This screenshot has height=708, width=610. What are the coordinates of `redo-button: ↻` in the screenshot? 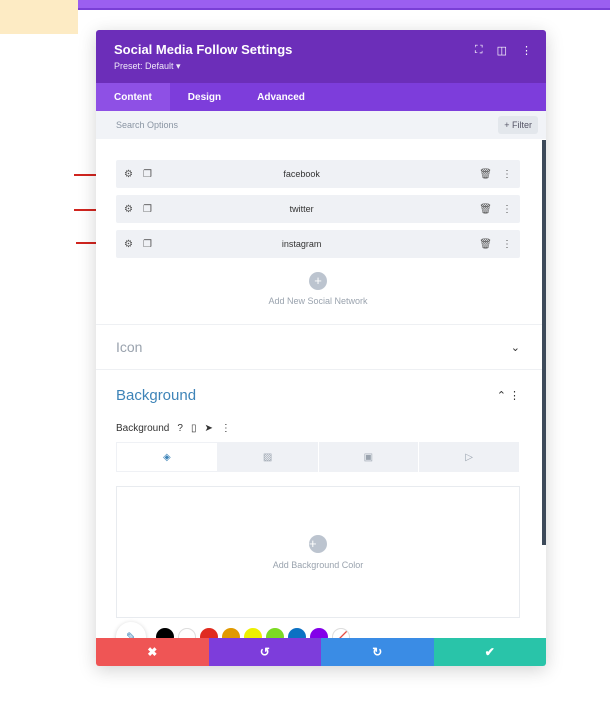 It's located at (377, 652).